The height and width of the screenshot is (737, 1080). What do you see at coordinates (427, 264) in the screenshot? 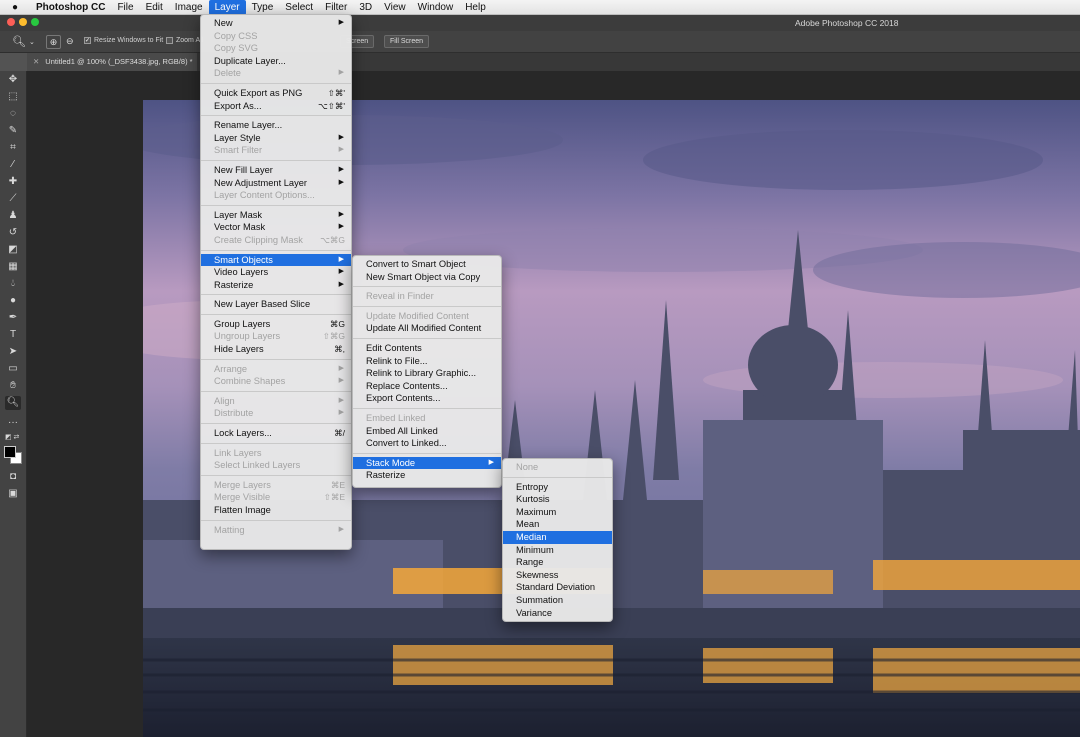
I see `menu-item-convert-to-smart-object: Convert to Smart Object` at bounding box center [427, 264].